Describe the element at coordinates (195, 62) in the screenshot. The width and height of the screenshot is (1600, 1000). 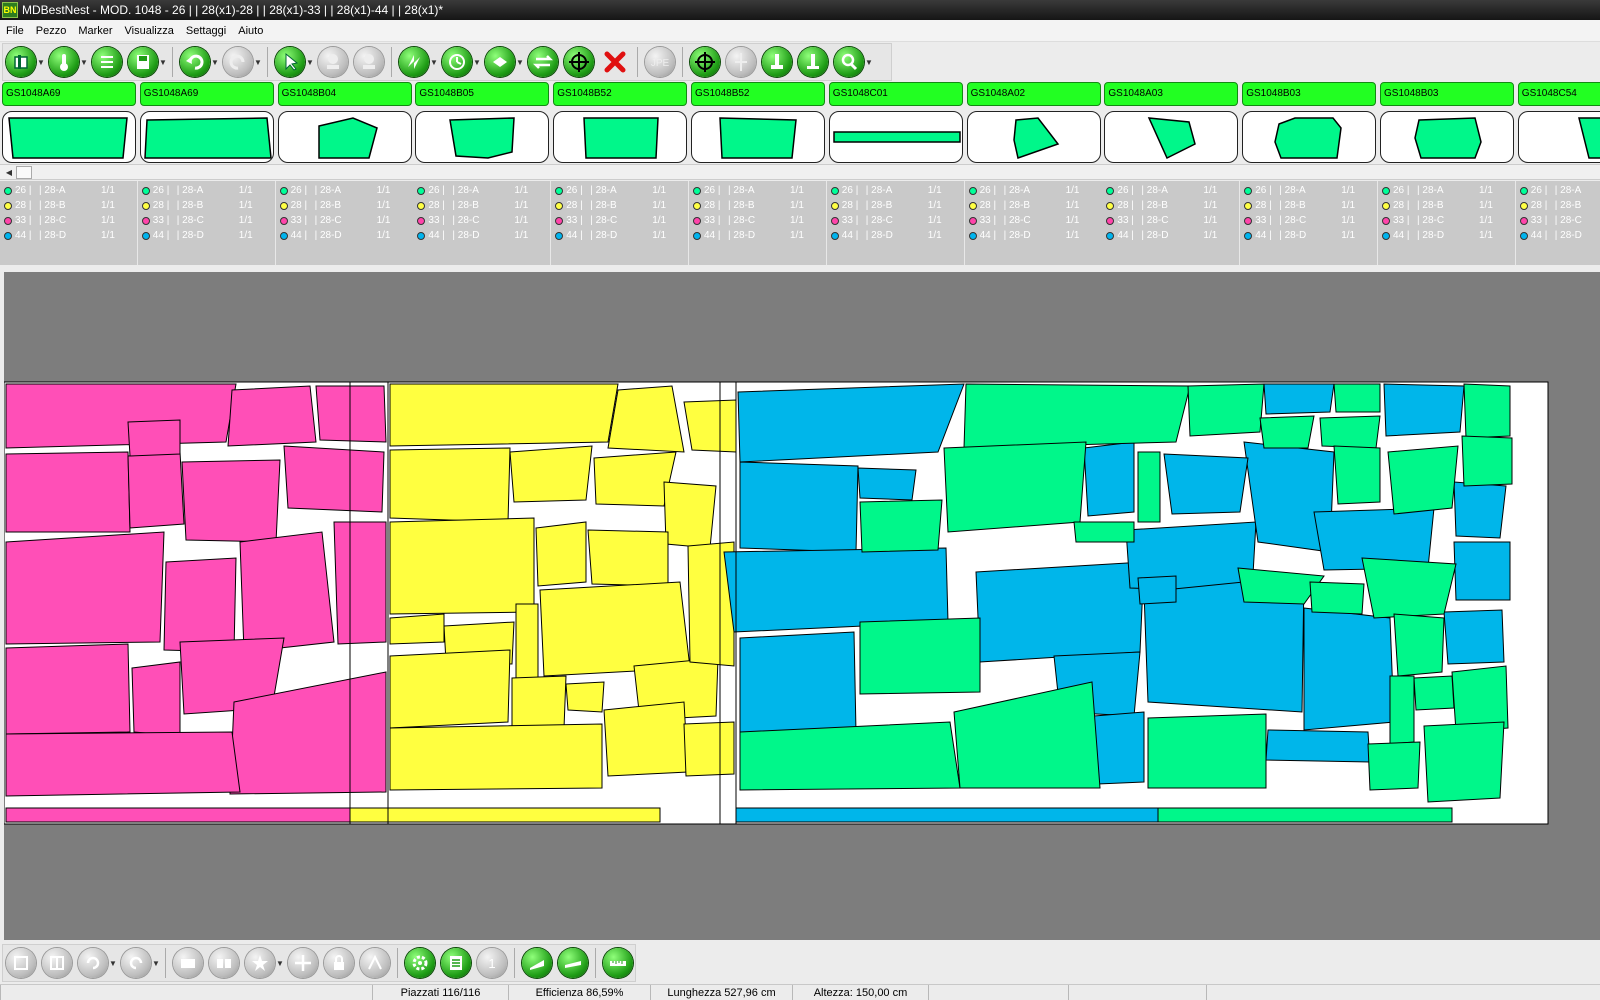
I see `undo-button` at that location.